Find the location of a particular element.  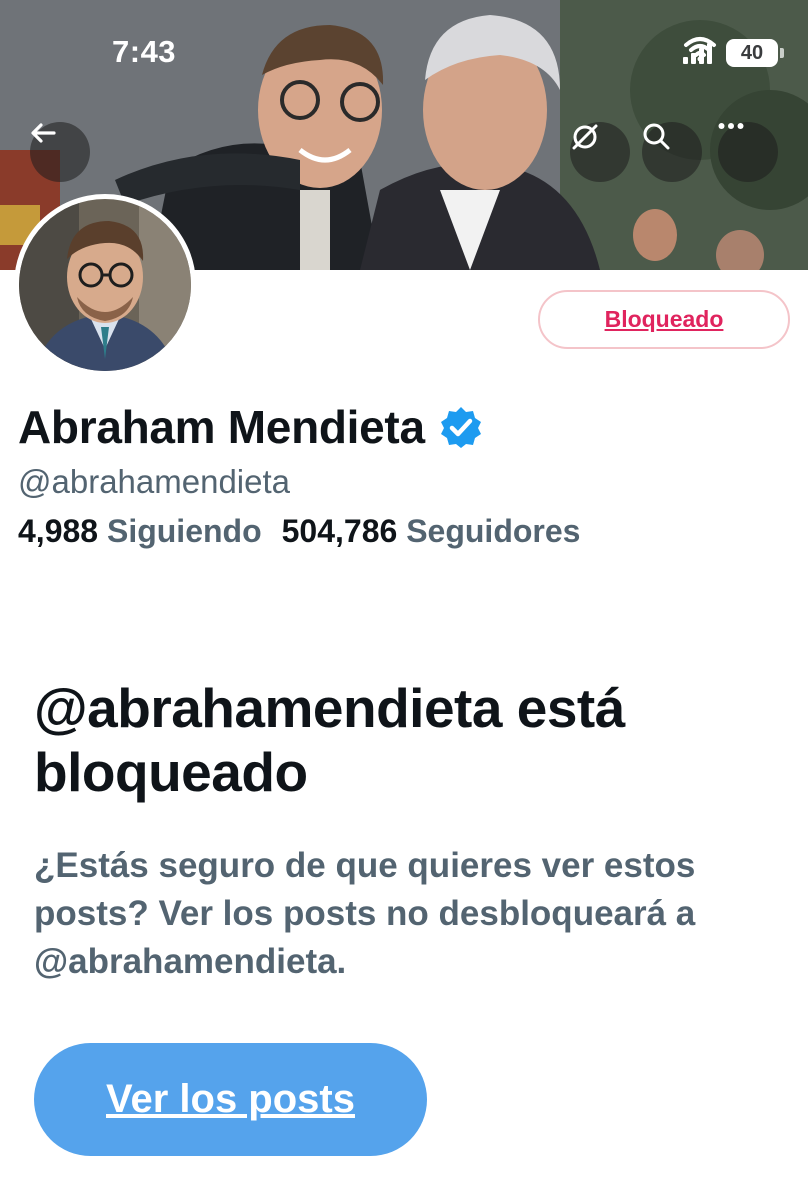

more-options-button is located at coordinates (748, 152).